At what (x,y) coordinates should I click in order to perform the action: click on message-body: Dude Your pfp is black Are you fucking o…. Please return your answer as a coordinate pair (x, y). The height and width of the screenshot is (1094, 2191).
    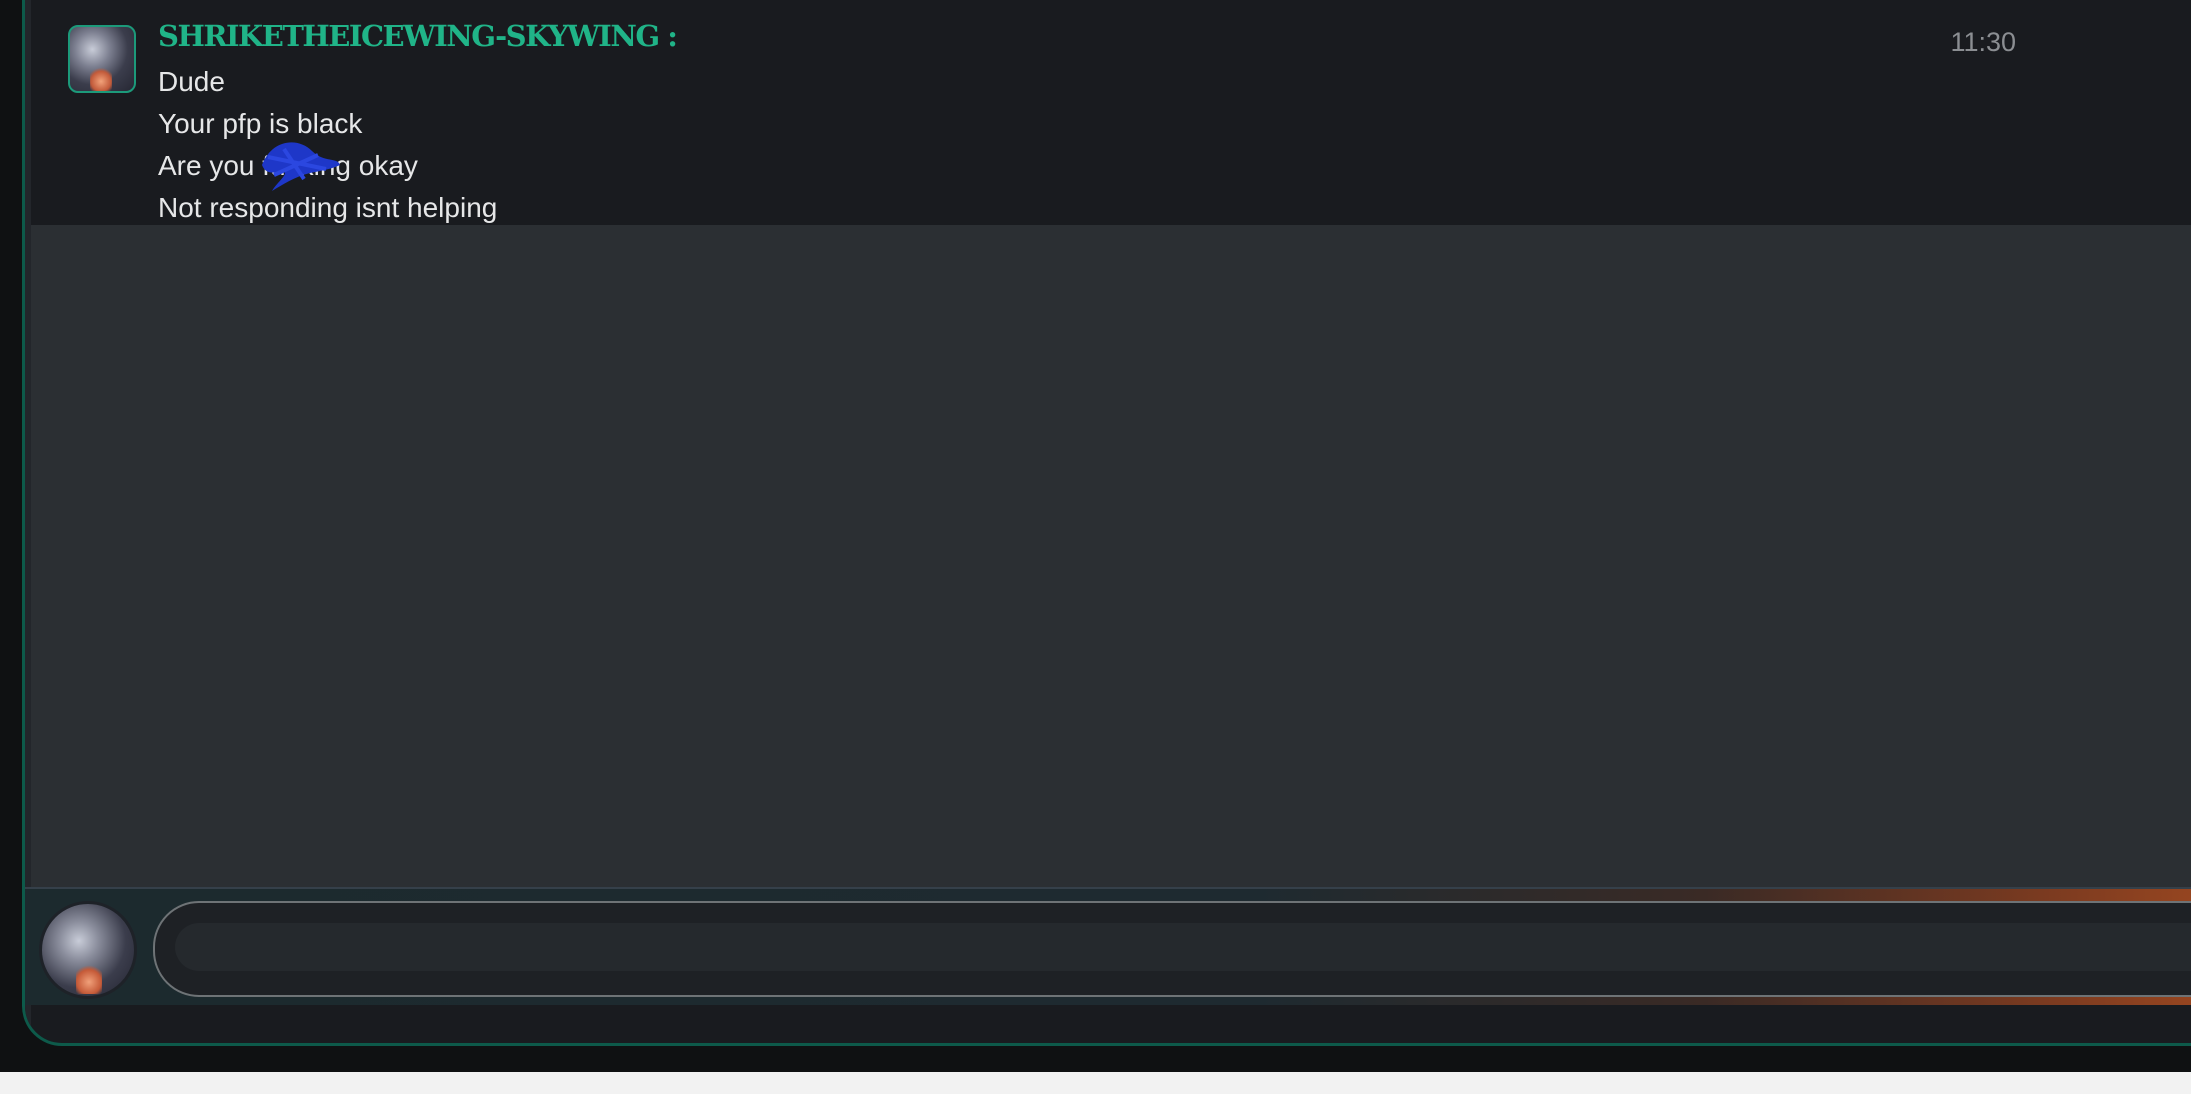
    Looking at the image, I should click on (327, 145).